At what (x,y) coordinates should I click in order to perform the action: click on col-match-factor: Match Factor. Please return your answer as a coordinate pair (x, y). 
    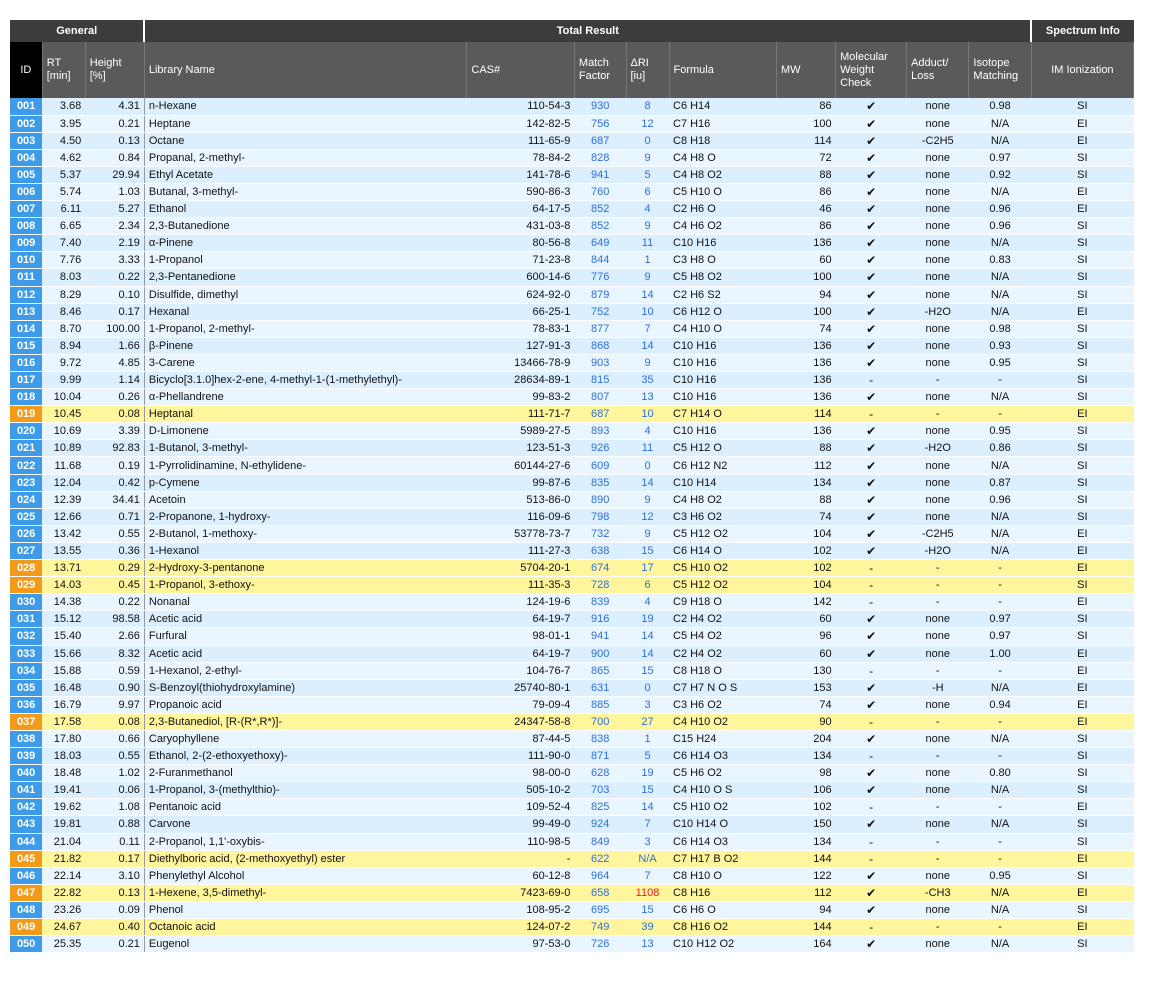
    Looking at the image, I should click on (600, 70).